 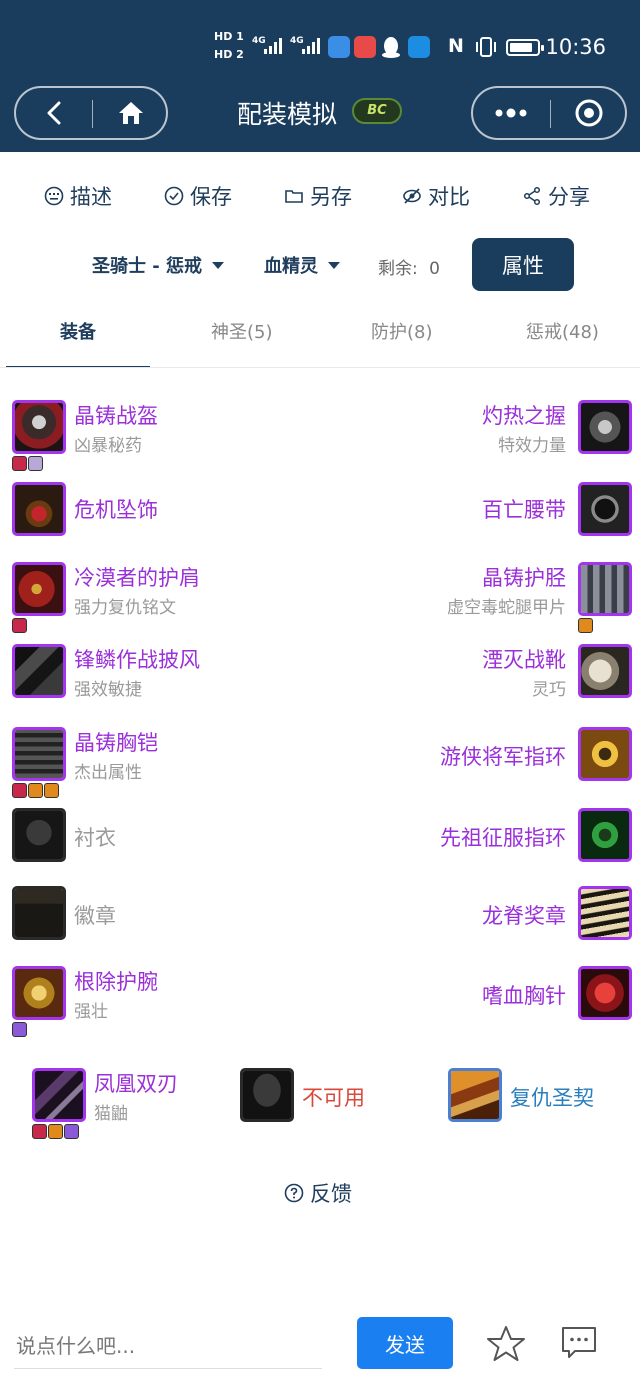 What do you see at coordinates (229, 36) in the screenshot?
I see `sim1-label: HD 1` at bounding box center [229, 36].